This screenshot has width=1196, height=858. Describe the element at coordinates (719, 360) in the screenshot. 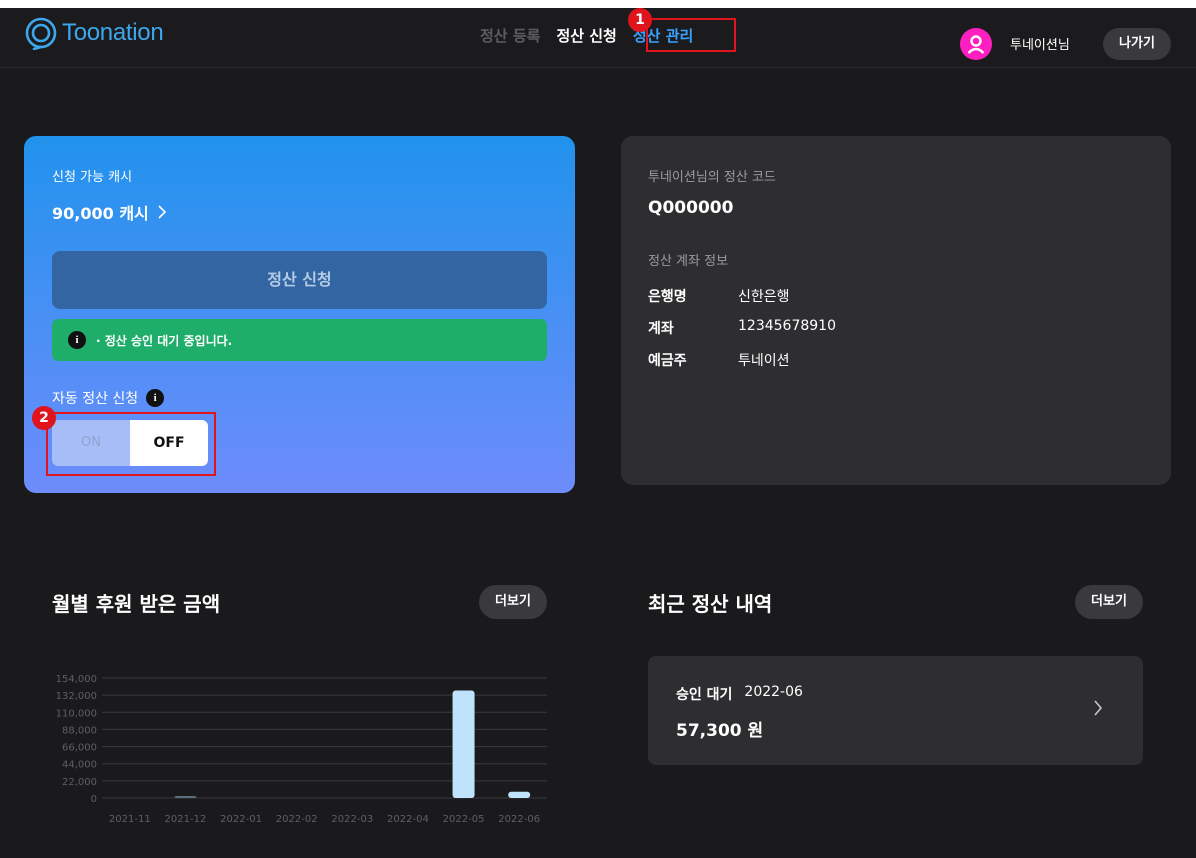

I see `account-row-holder: 예금주 투네이션` at that location.